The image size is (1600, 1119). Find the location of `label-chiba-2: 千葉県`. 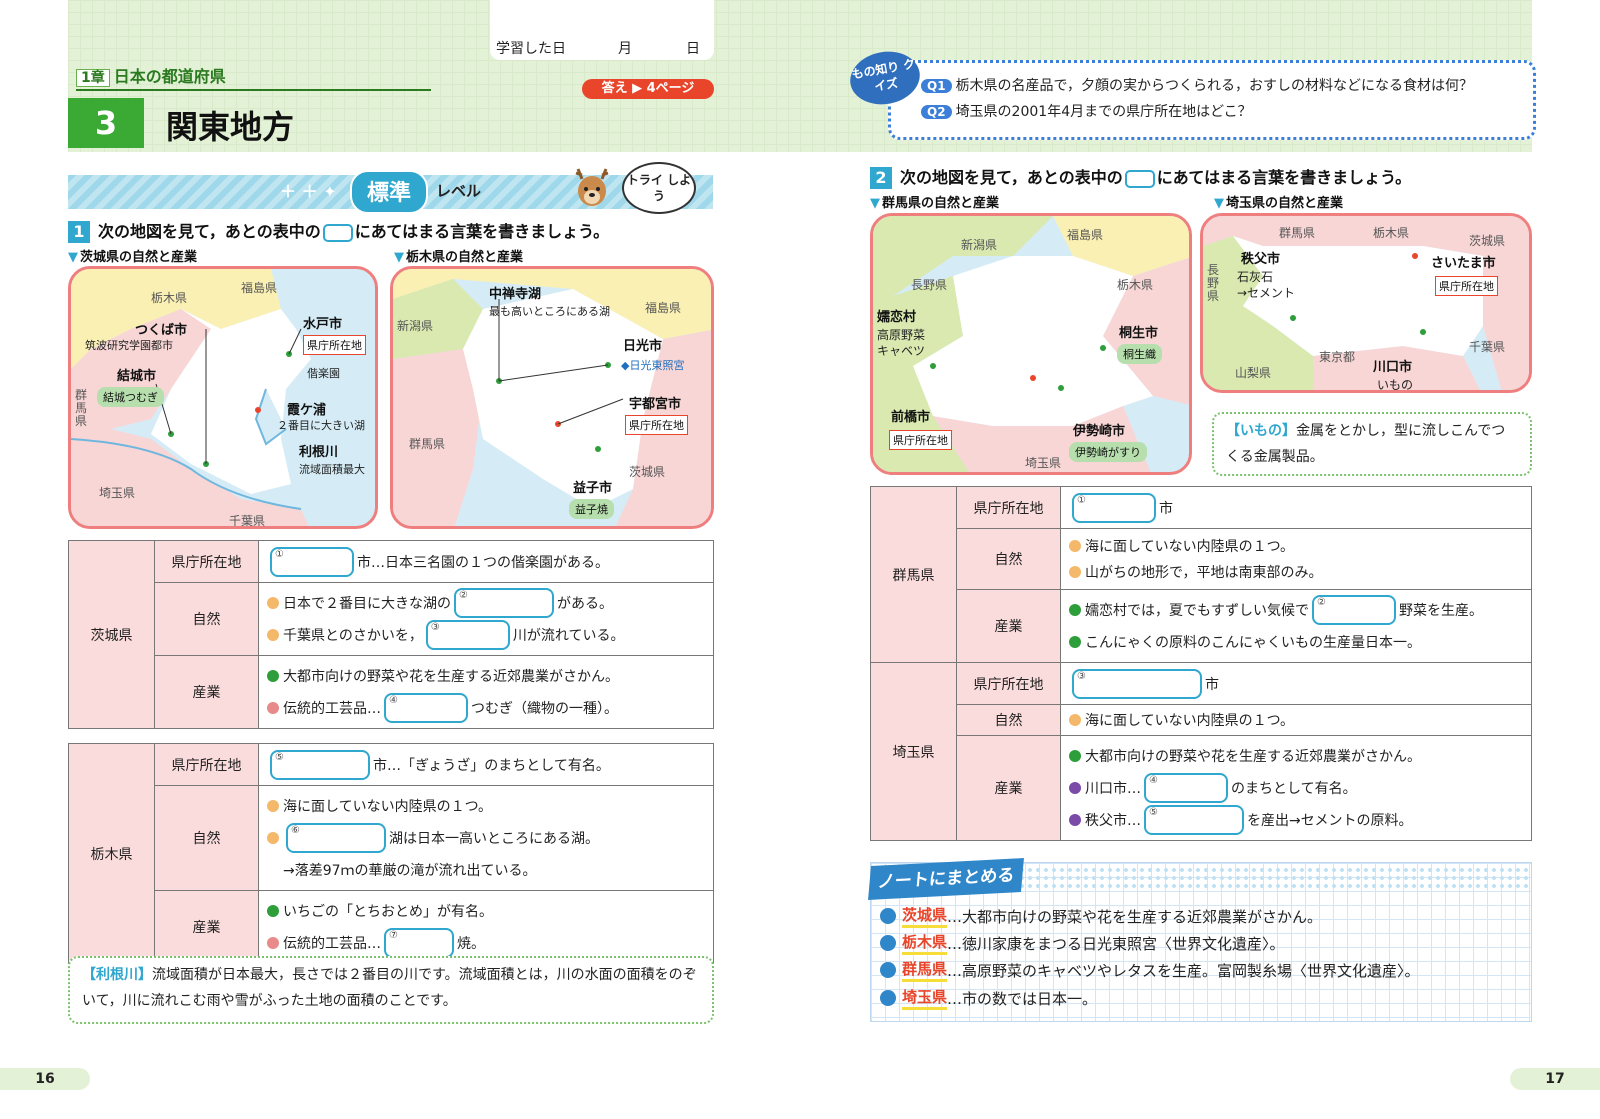

label-chiba-2: 千葉県 is located at coordinates (1487, 347).